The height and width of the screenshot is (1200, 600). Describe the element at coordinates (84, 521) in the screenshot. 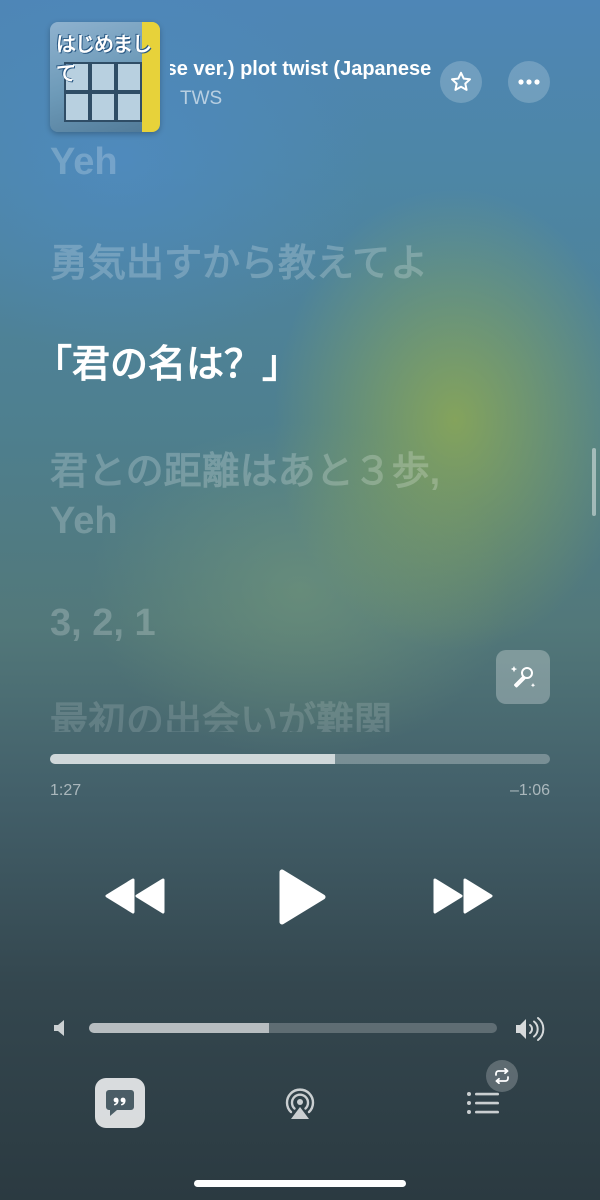

I see `lyric-line-continued: Yeh` at that location.